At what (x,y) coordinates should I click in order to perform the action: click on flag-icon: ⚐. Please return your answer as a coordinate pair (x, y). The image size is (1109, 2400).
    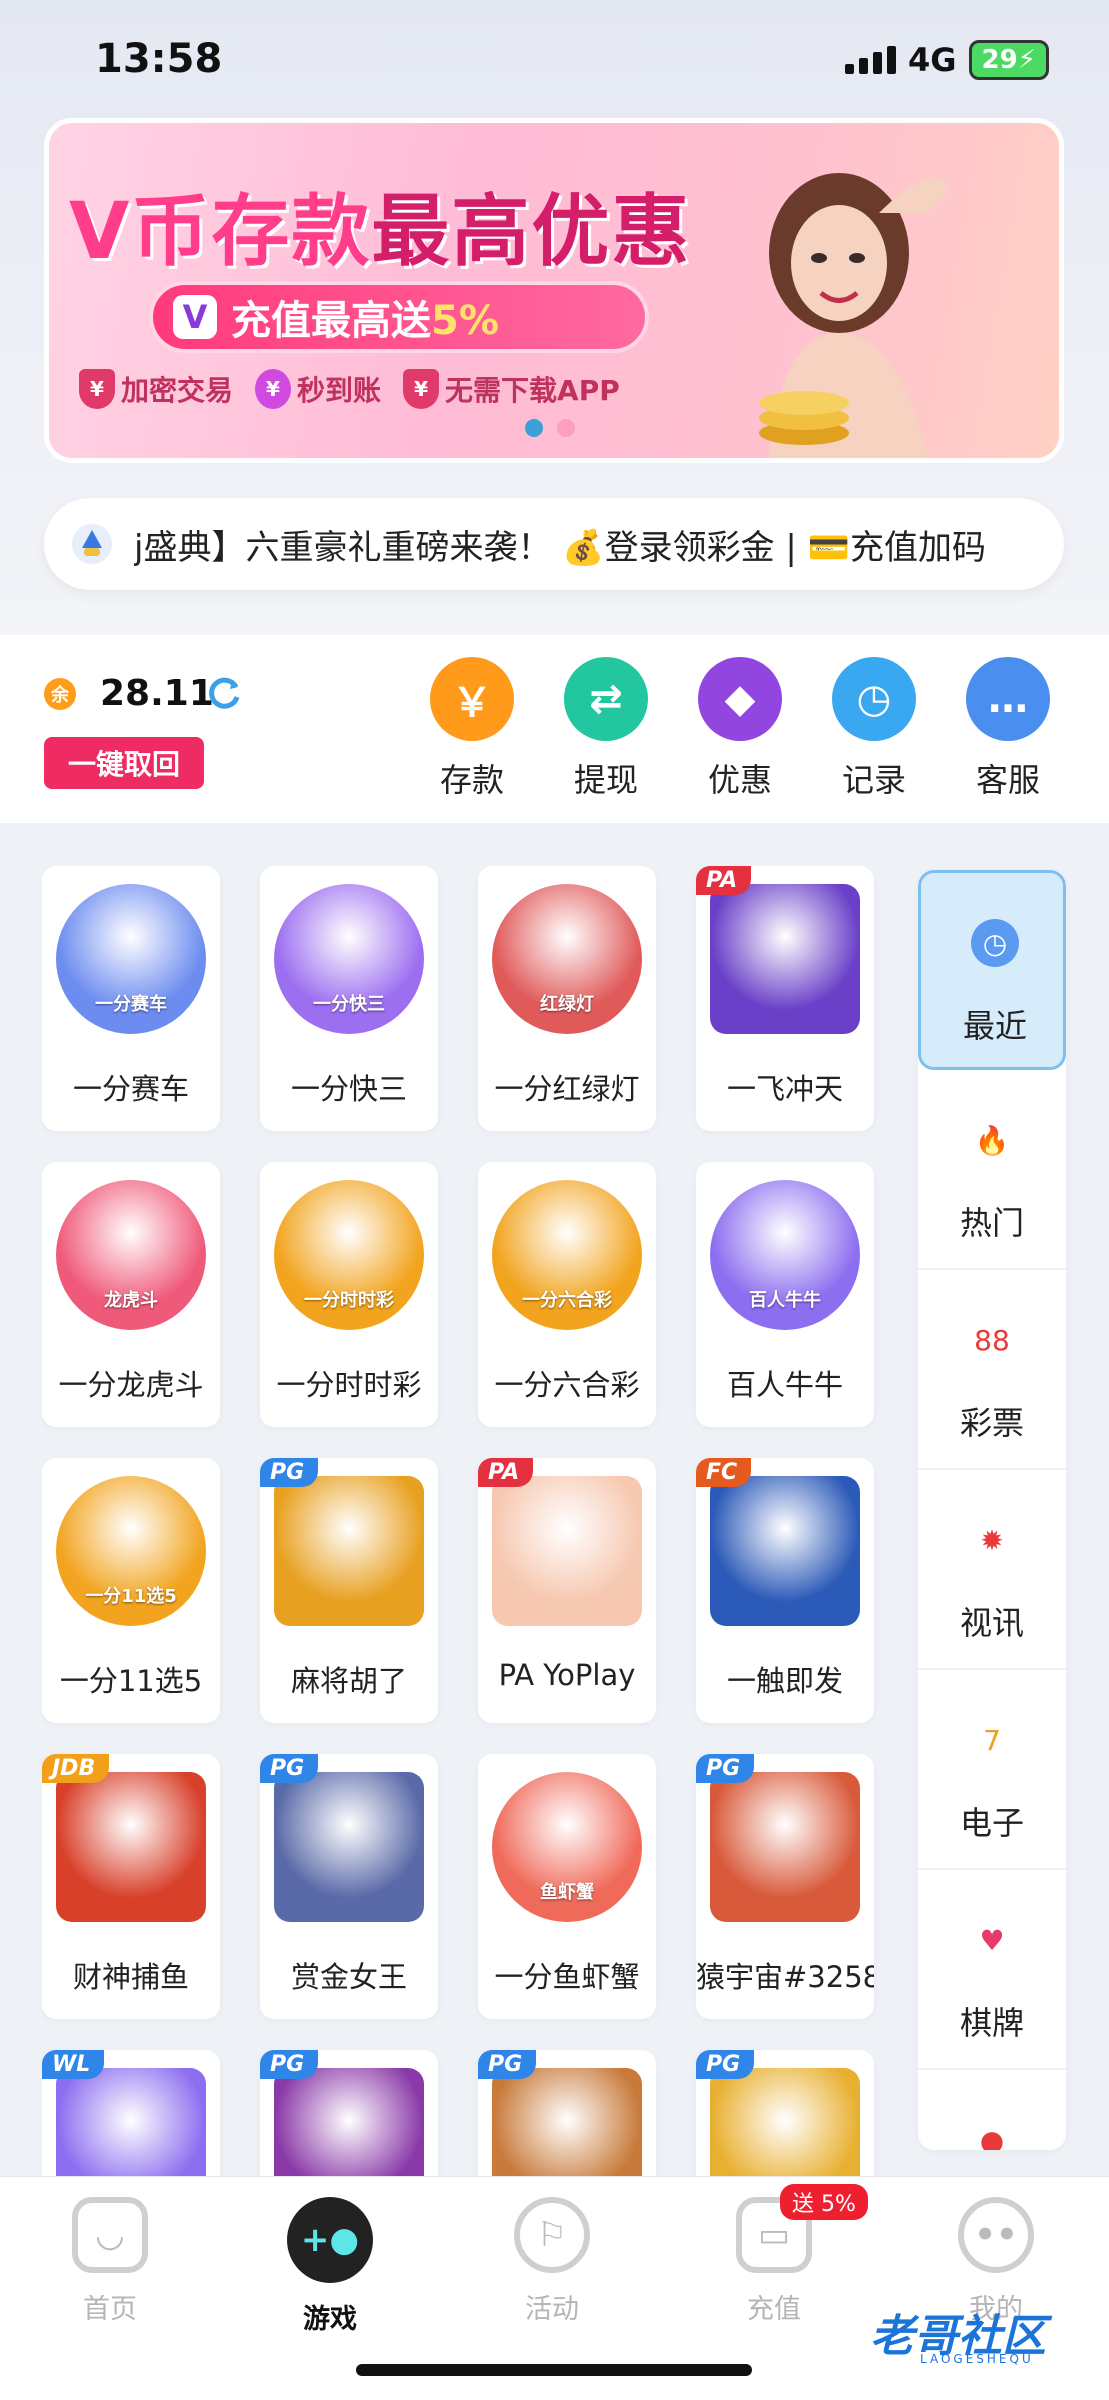
    Looking at the image, I should click on (552, 2235).